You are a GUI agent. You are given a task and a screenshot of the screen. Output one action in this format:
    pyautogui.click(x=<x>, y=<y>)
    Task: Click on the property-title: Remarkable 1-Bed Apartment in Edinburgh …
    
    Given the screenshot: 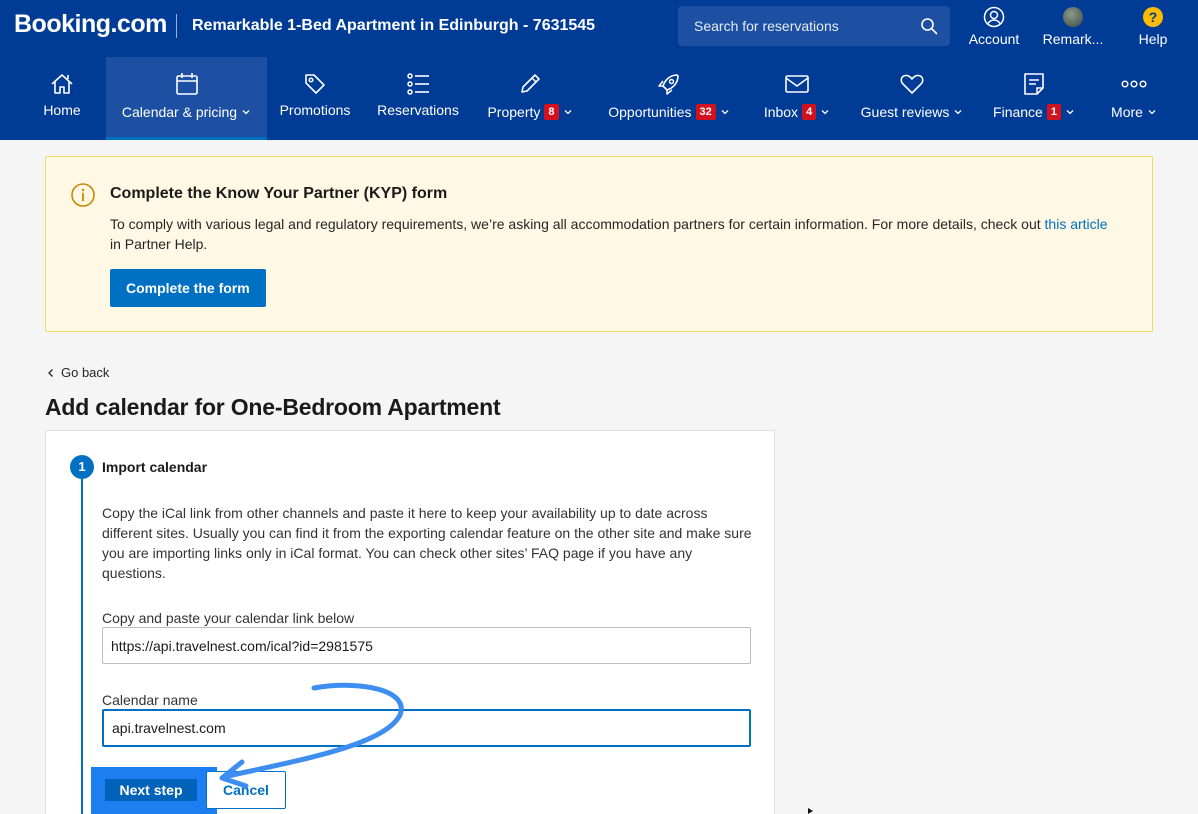 What is the action you would take?
    pyautogui.click(x=393, y=26)
    